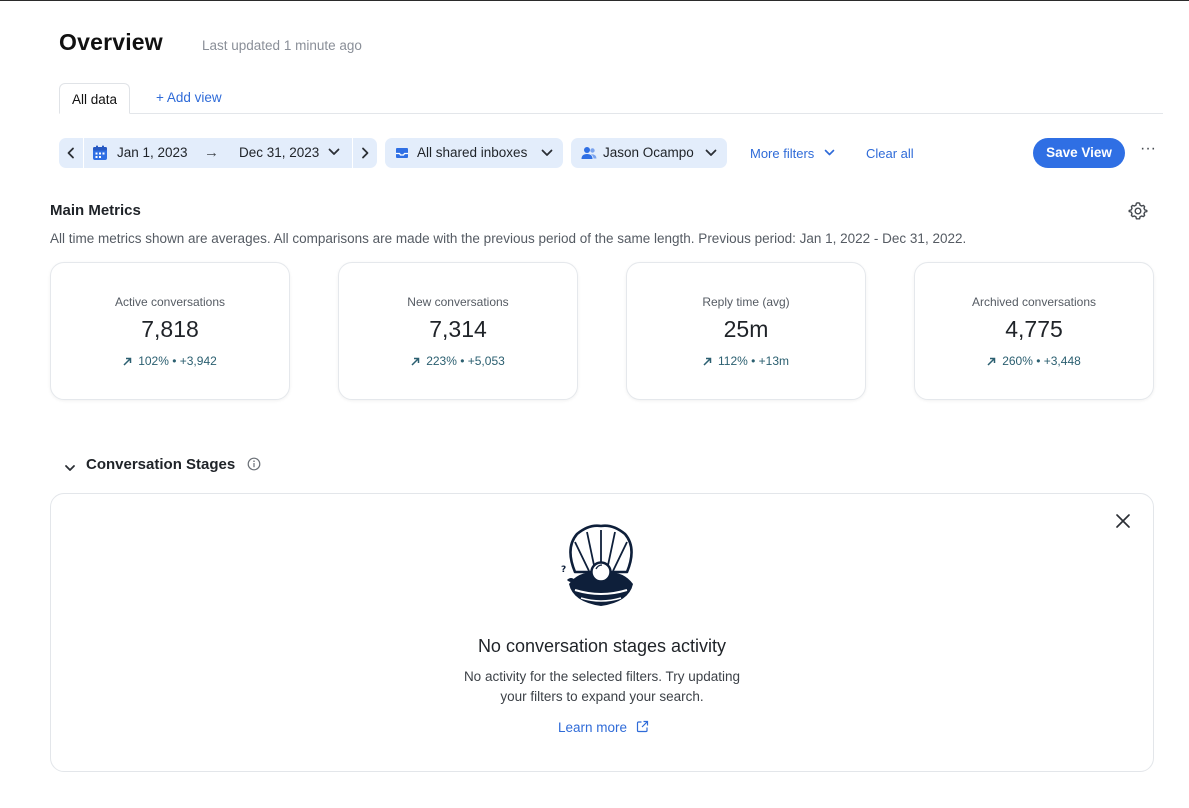 Image resolution: width=1189 pixels, height=808 pixels. I want to click on collapse-stages-button, so click(70, 469).